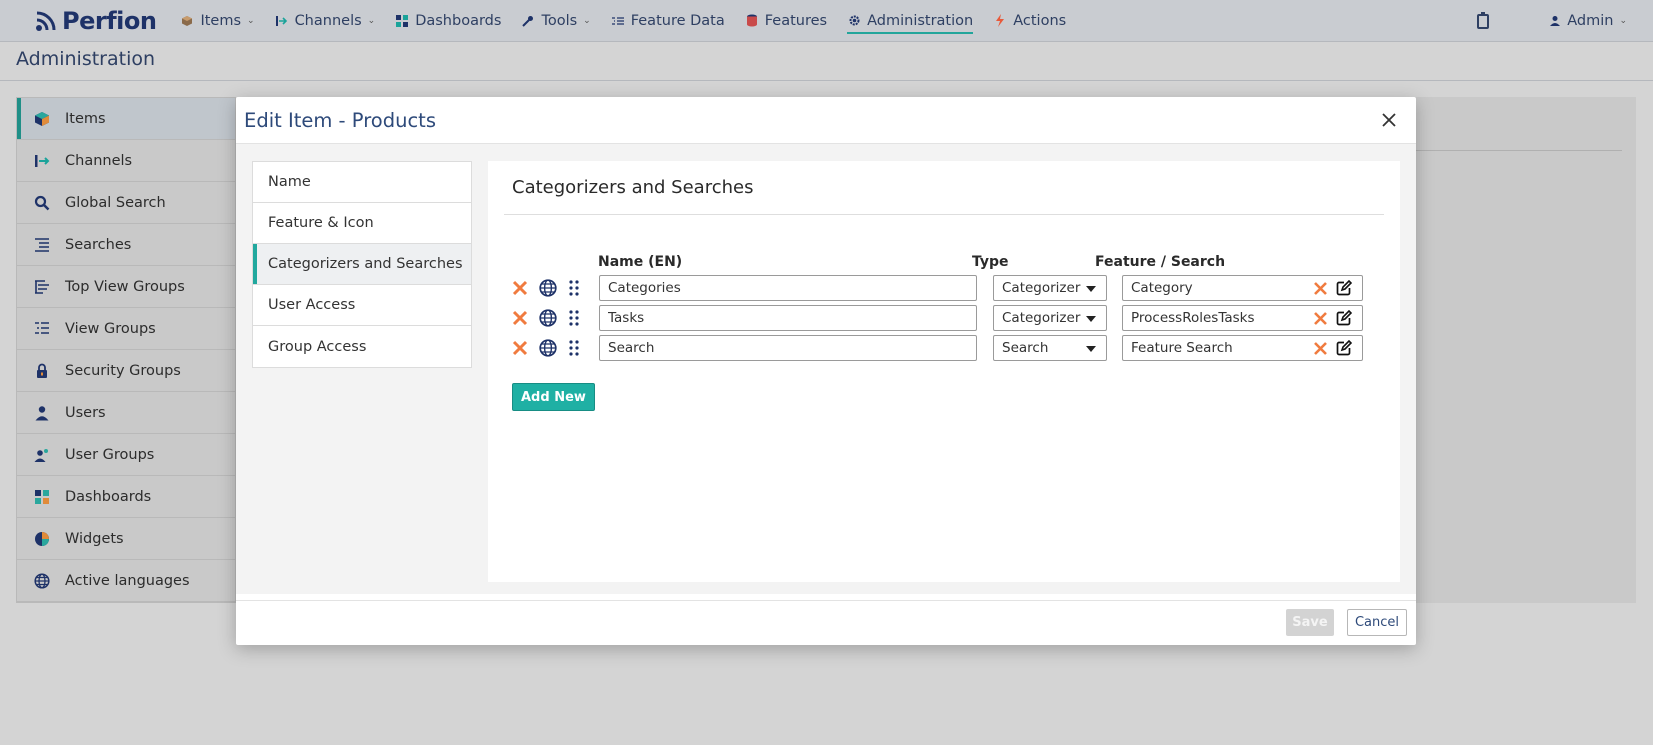  What do you see at coordinates (1242, 318) in the screenshot?
I see `feature-search-field: ProcessRolesTasks` at bounding box center [1242, 318].